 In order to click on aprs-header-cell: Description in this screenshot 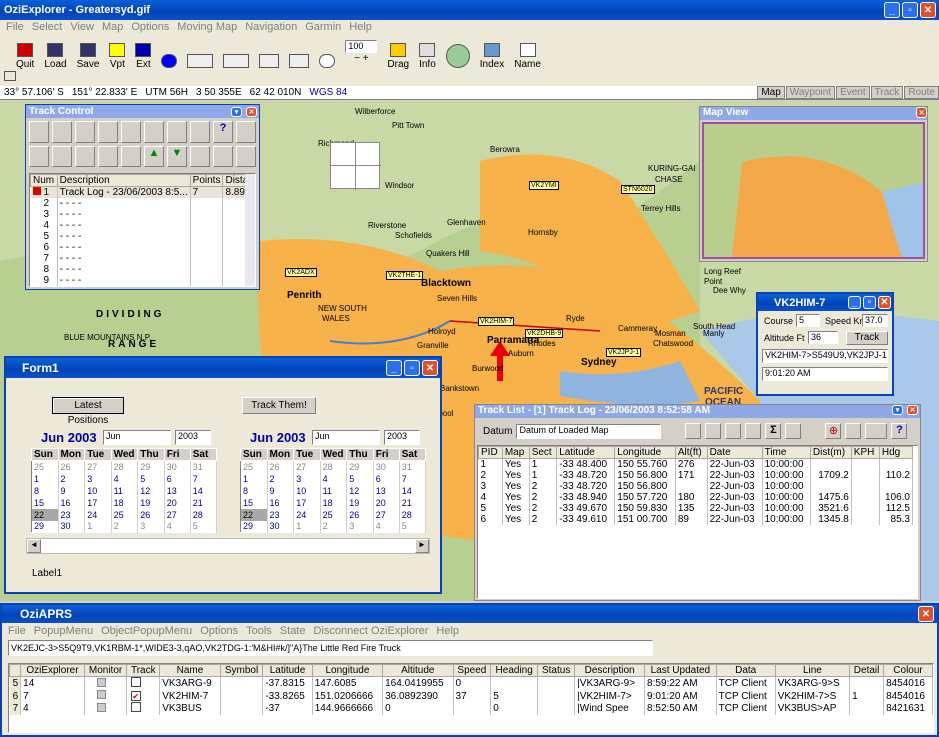, I will do `click(610, 670)`.